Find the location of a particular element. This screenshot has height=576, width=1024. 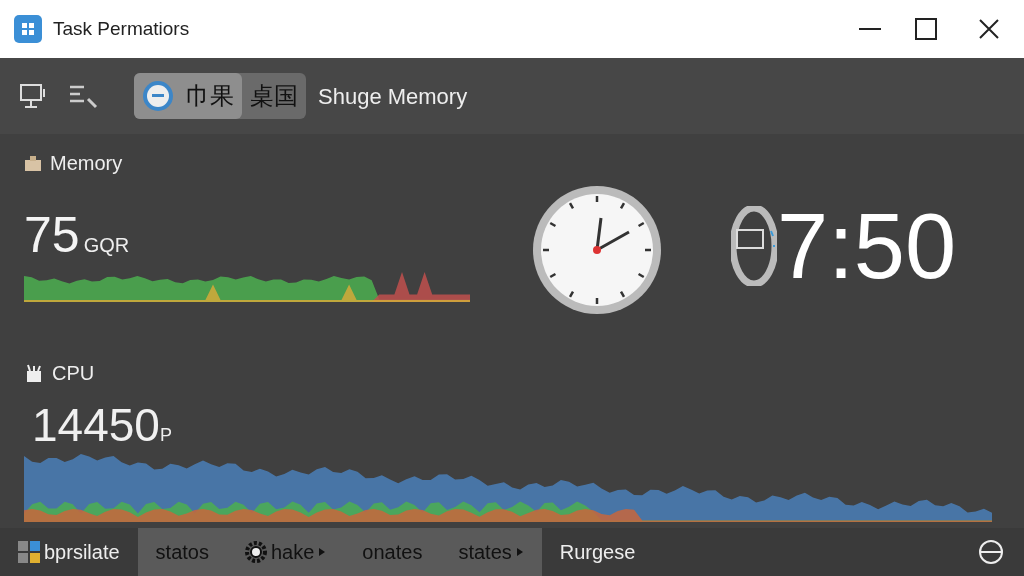

status-item: states is located at coordinates (491, 552).